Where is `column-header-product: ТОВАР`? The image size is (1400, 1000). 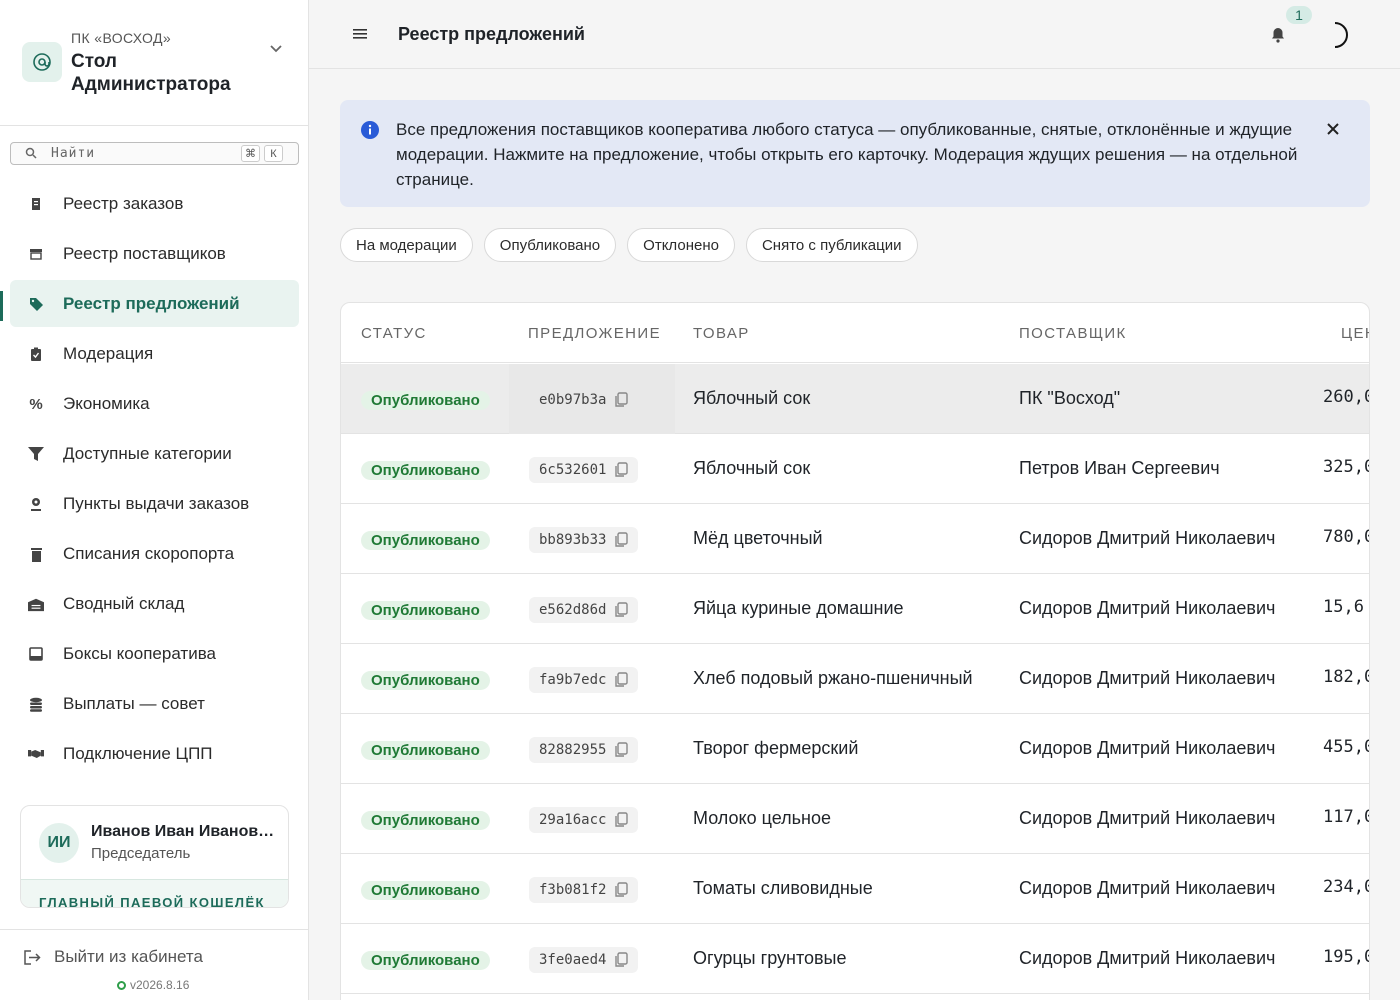 column-header-product: ТОВАР is located at coordinates (721, 333).